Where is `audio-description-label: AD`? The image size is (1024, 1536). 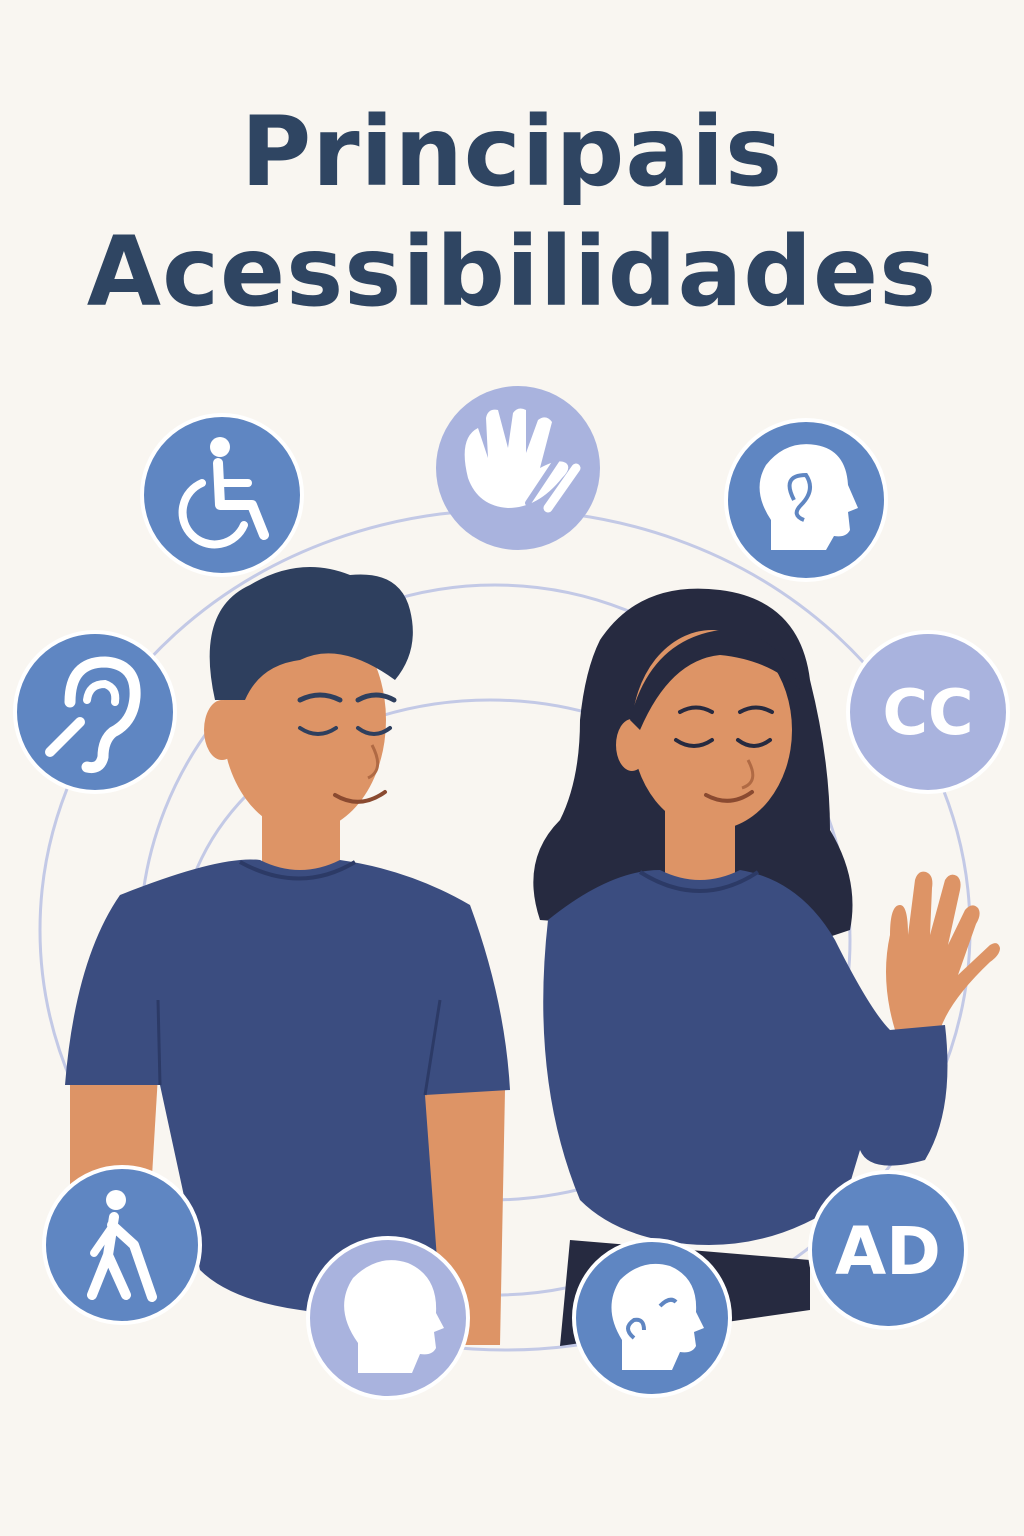
audio-description-label: AD is located at coordinates (888, 1251).